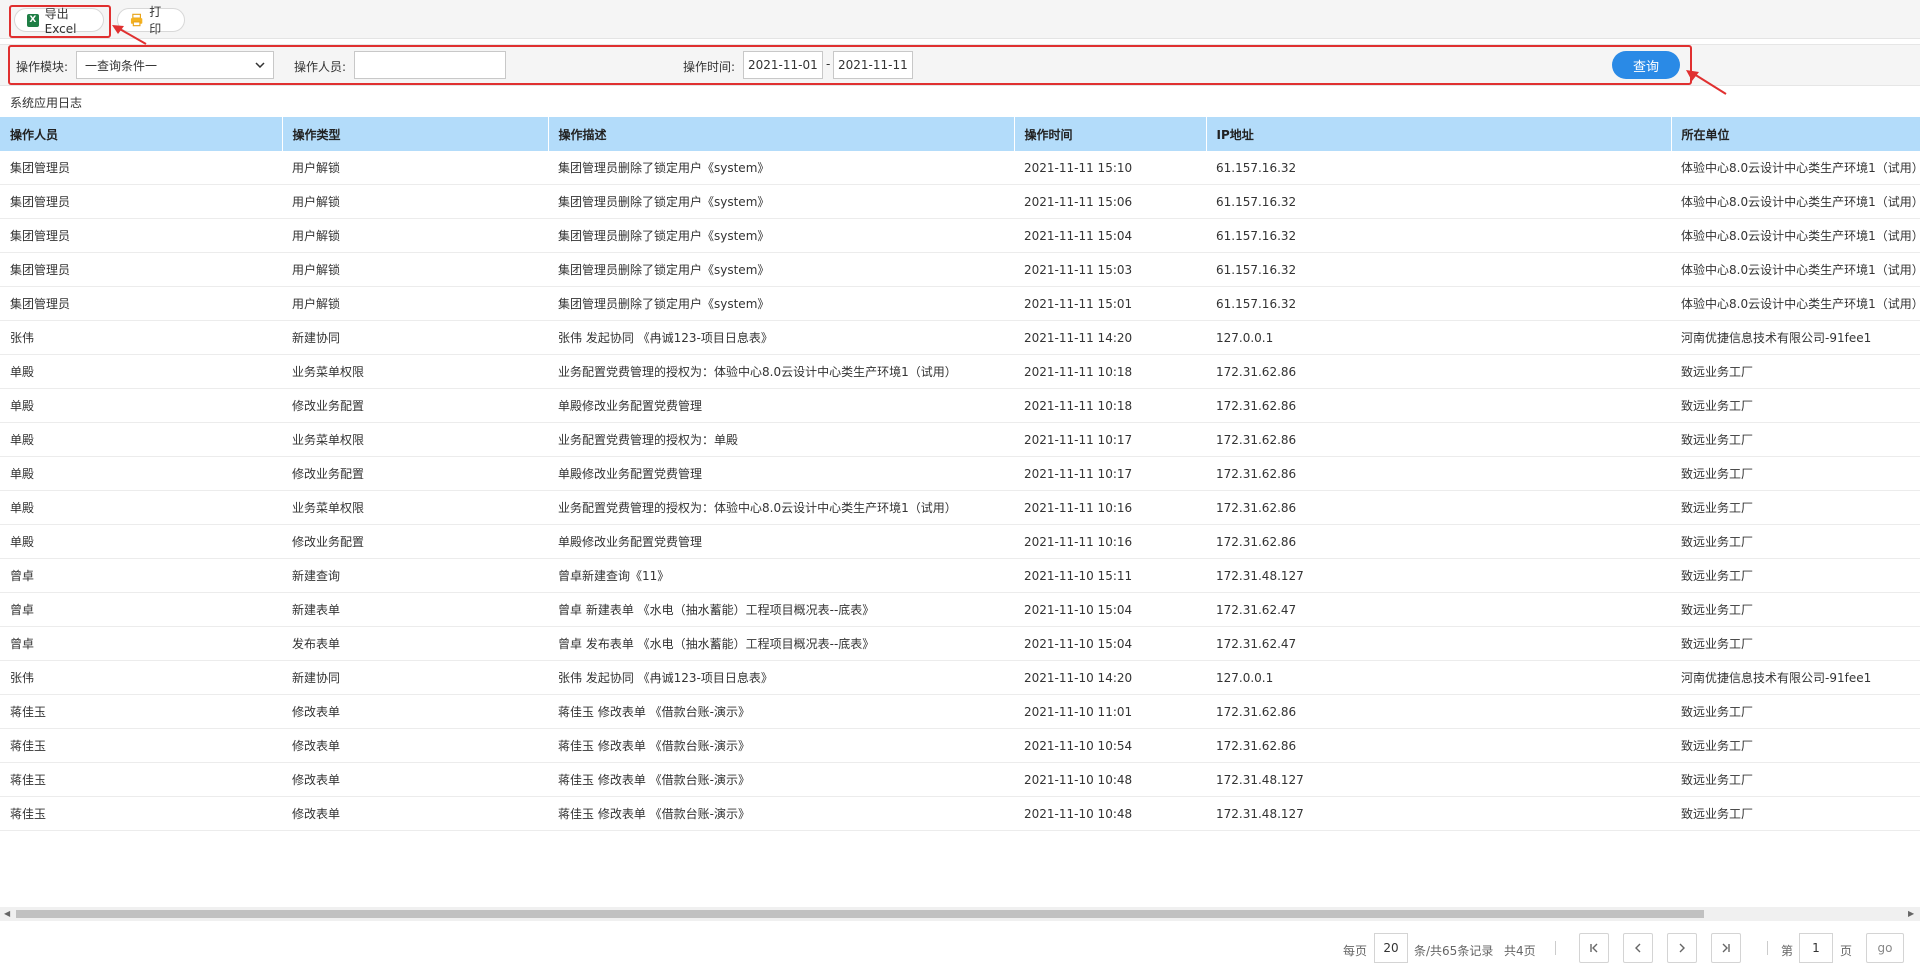  Describe the element at coordinates (59, 21) in the screenshot. I see `export-excel-button: X 导出Excel` at that location.